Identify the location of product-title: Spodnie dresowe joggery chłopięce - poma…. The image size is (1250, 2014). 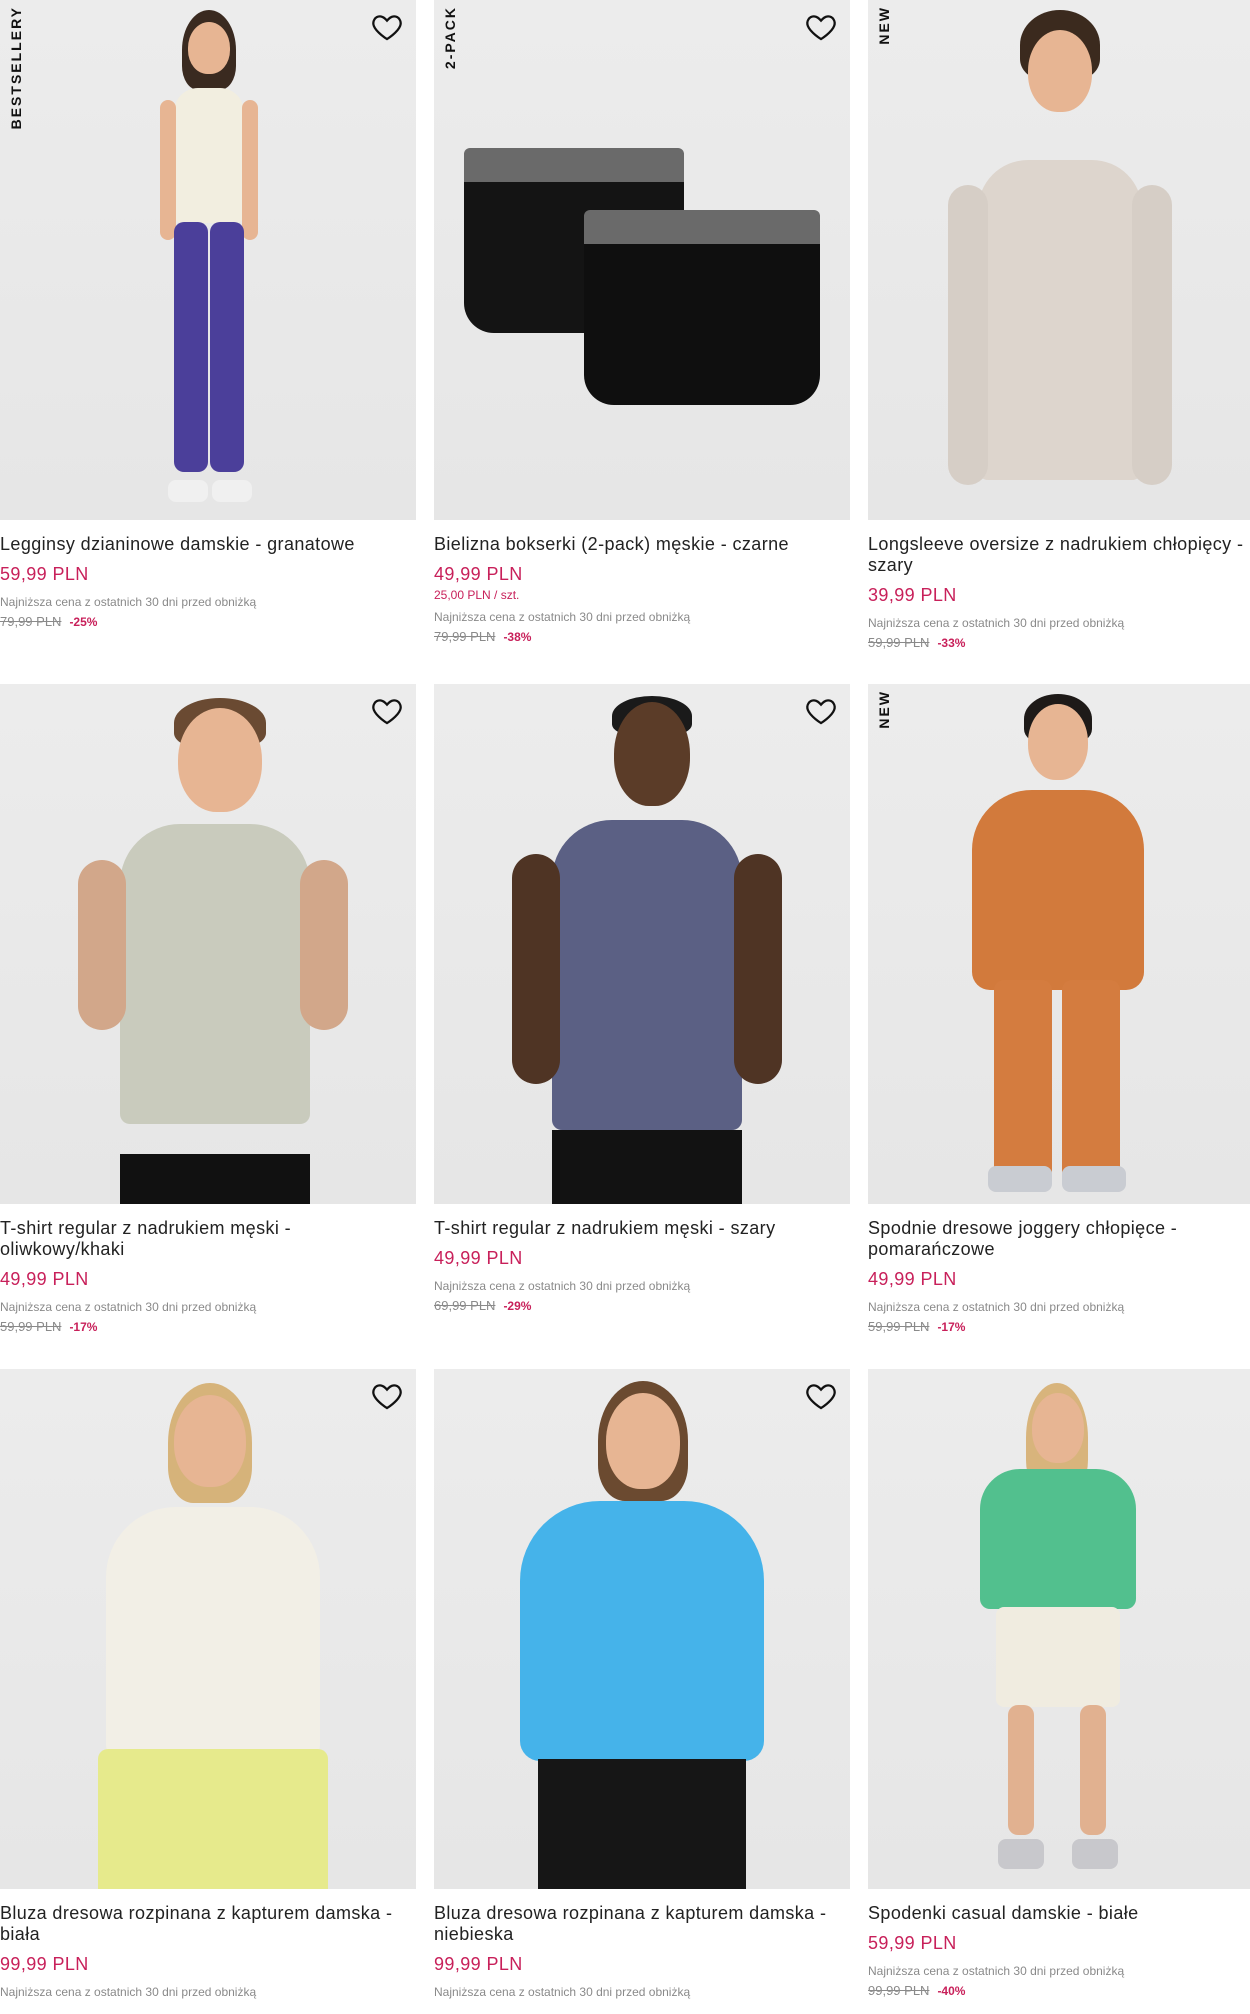
(1059, 1239).